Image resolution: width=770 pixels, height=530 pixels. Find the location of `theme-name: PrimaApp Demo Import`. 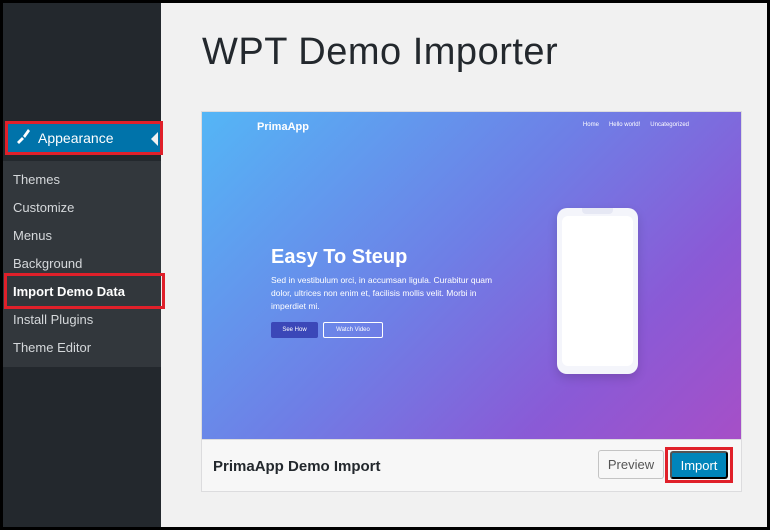

theme-name: PrimaApp Demo Import is located at coordinates (297, 466).